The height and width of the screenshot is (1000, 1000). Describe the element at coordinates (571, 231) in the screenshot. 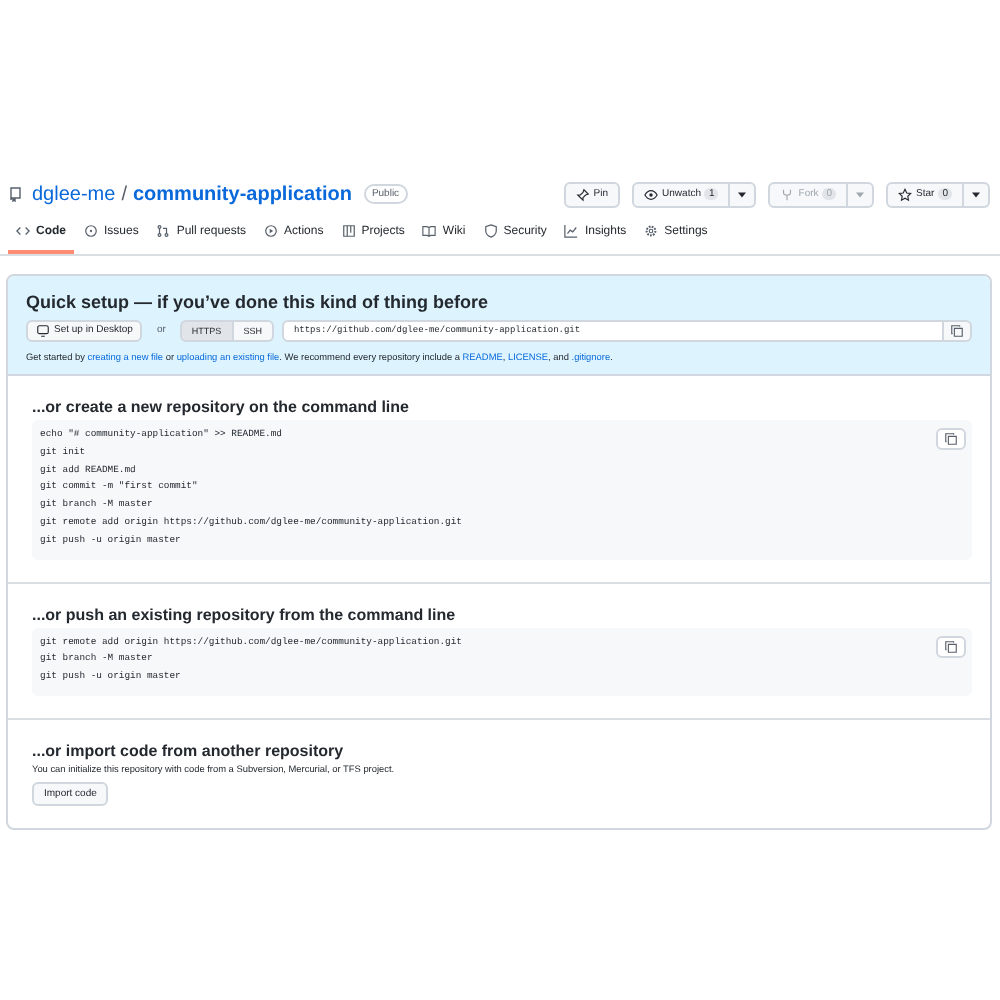

I see `insights-icon` at that location.